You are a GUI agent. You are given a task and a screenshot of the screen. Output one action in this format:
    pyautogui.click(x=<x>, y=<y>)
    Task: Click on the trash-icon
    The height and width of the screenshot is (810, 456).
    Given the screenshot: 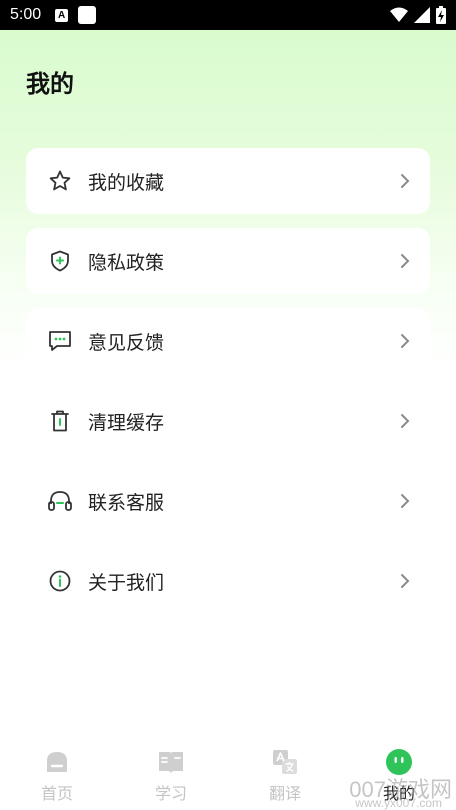 What is the action you would take?
    pyautogui.click(x=60, y=421)
    